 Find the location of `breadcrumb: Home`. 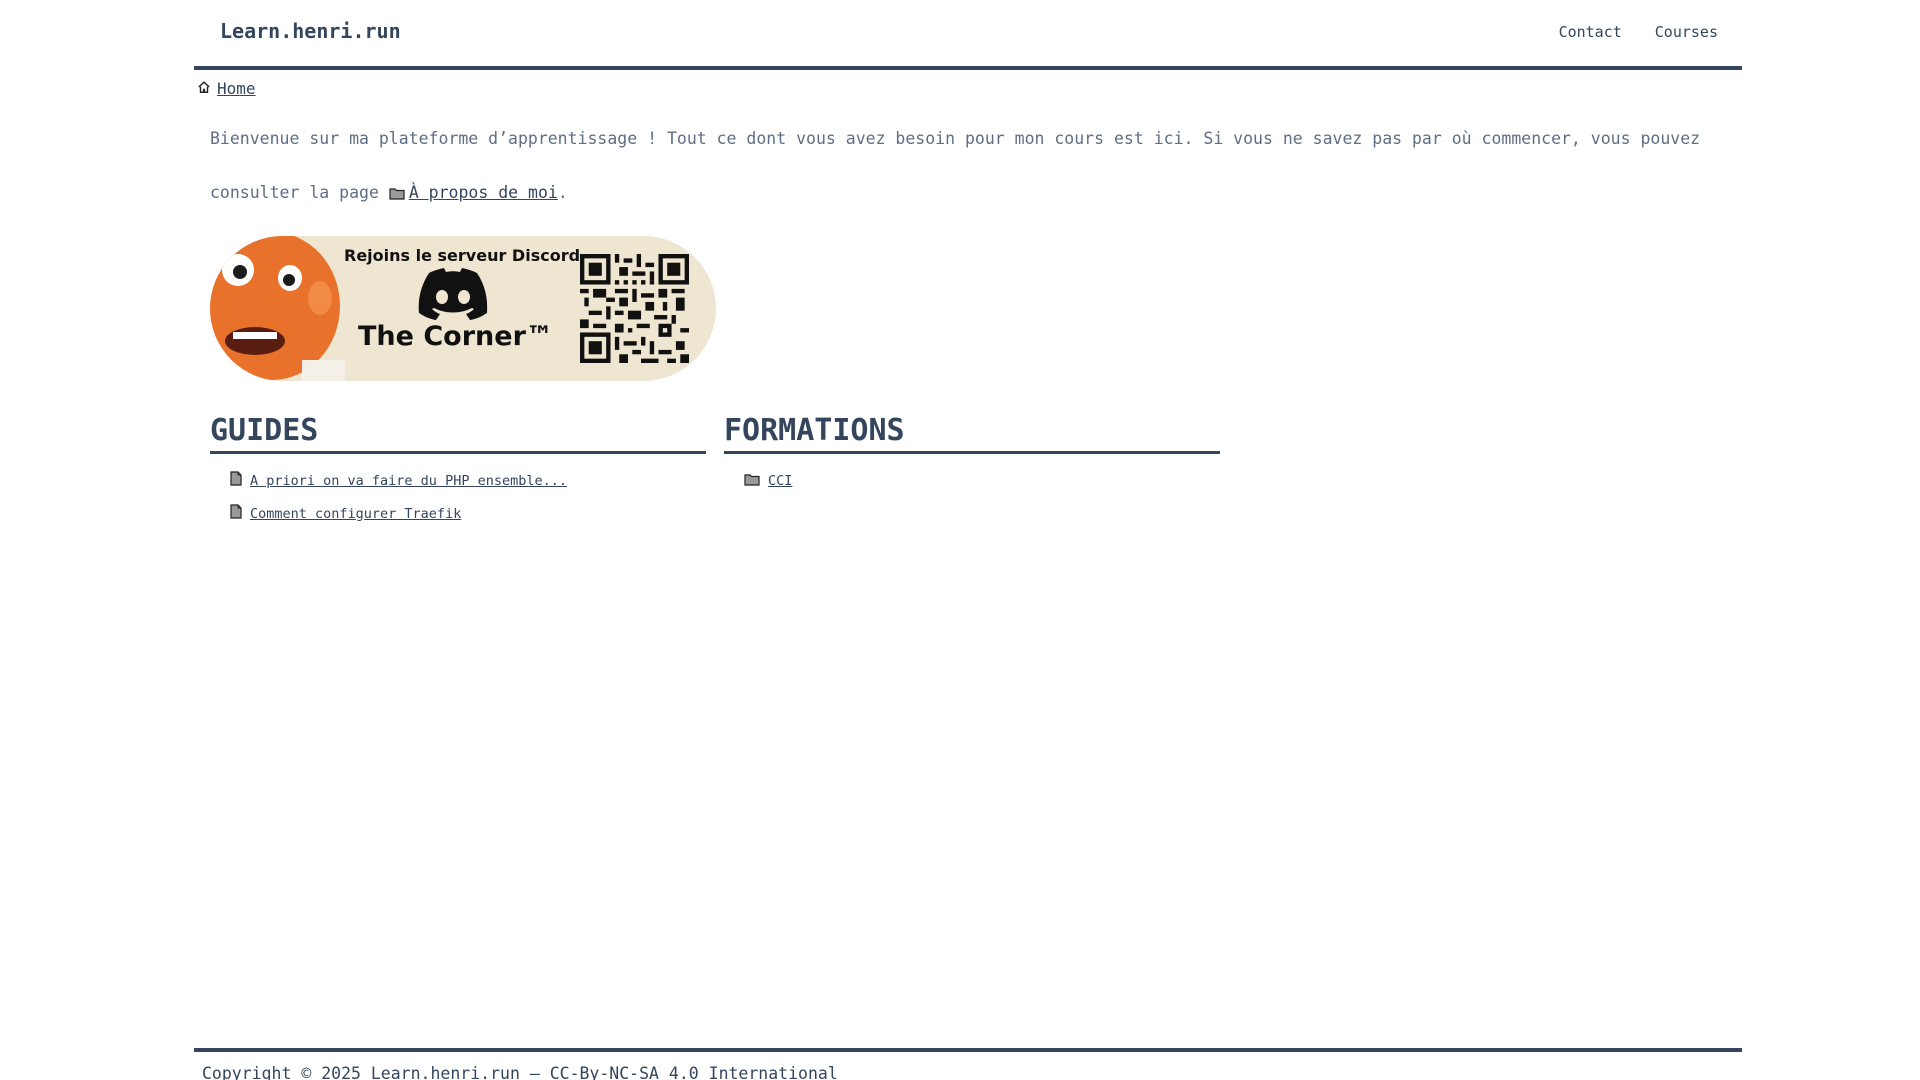

breadcrumb: Home is located at coordinates (226, 88).